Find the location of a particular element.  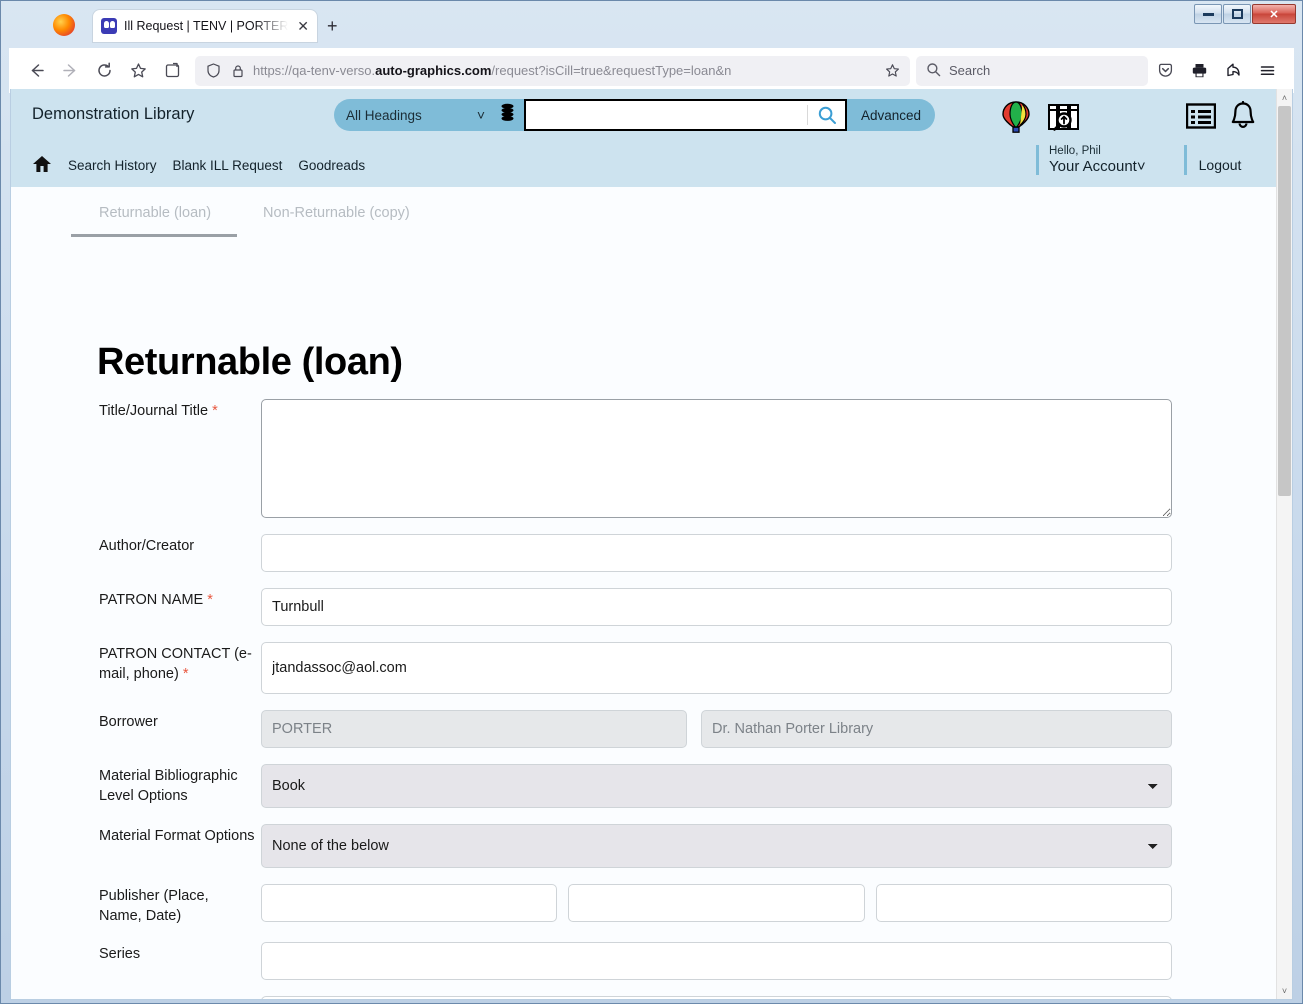

label-patron-name: PATRON NAME * is located at coordinates (156, 600).